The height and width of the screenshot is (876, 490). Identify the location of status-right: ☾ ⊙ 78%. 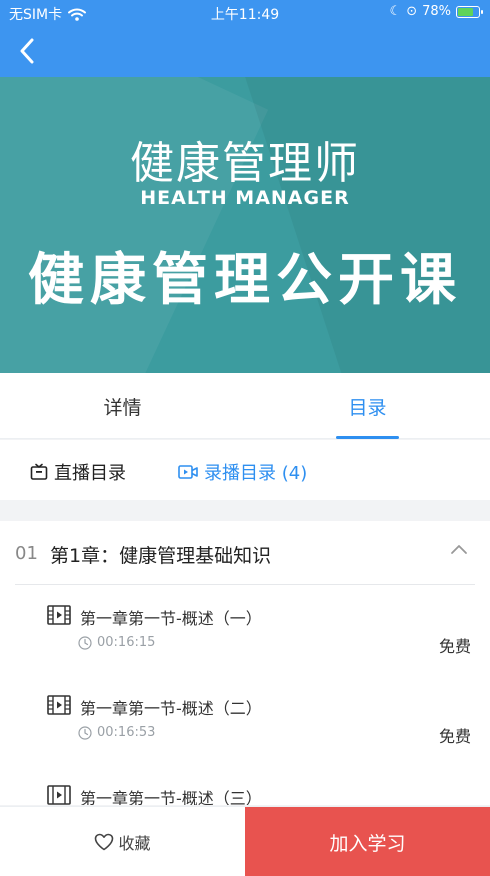
(436, 11).